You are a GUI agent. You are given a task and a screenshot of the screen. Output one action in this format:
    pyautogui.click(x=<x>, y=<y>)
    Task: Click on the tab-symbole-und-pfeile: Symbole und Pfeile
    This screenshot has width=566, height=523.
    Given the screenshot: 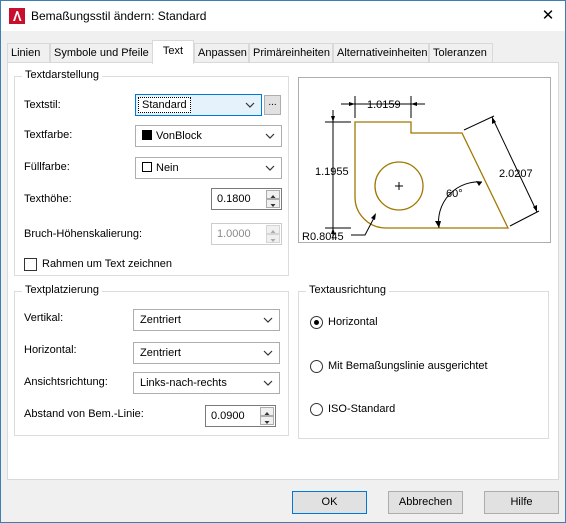 What is the action you would take?
    pyautogui.click(x=103, y=53)
    